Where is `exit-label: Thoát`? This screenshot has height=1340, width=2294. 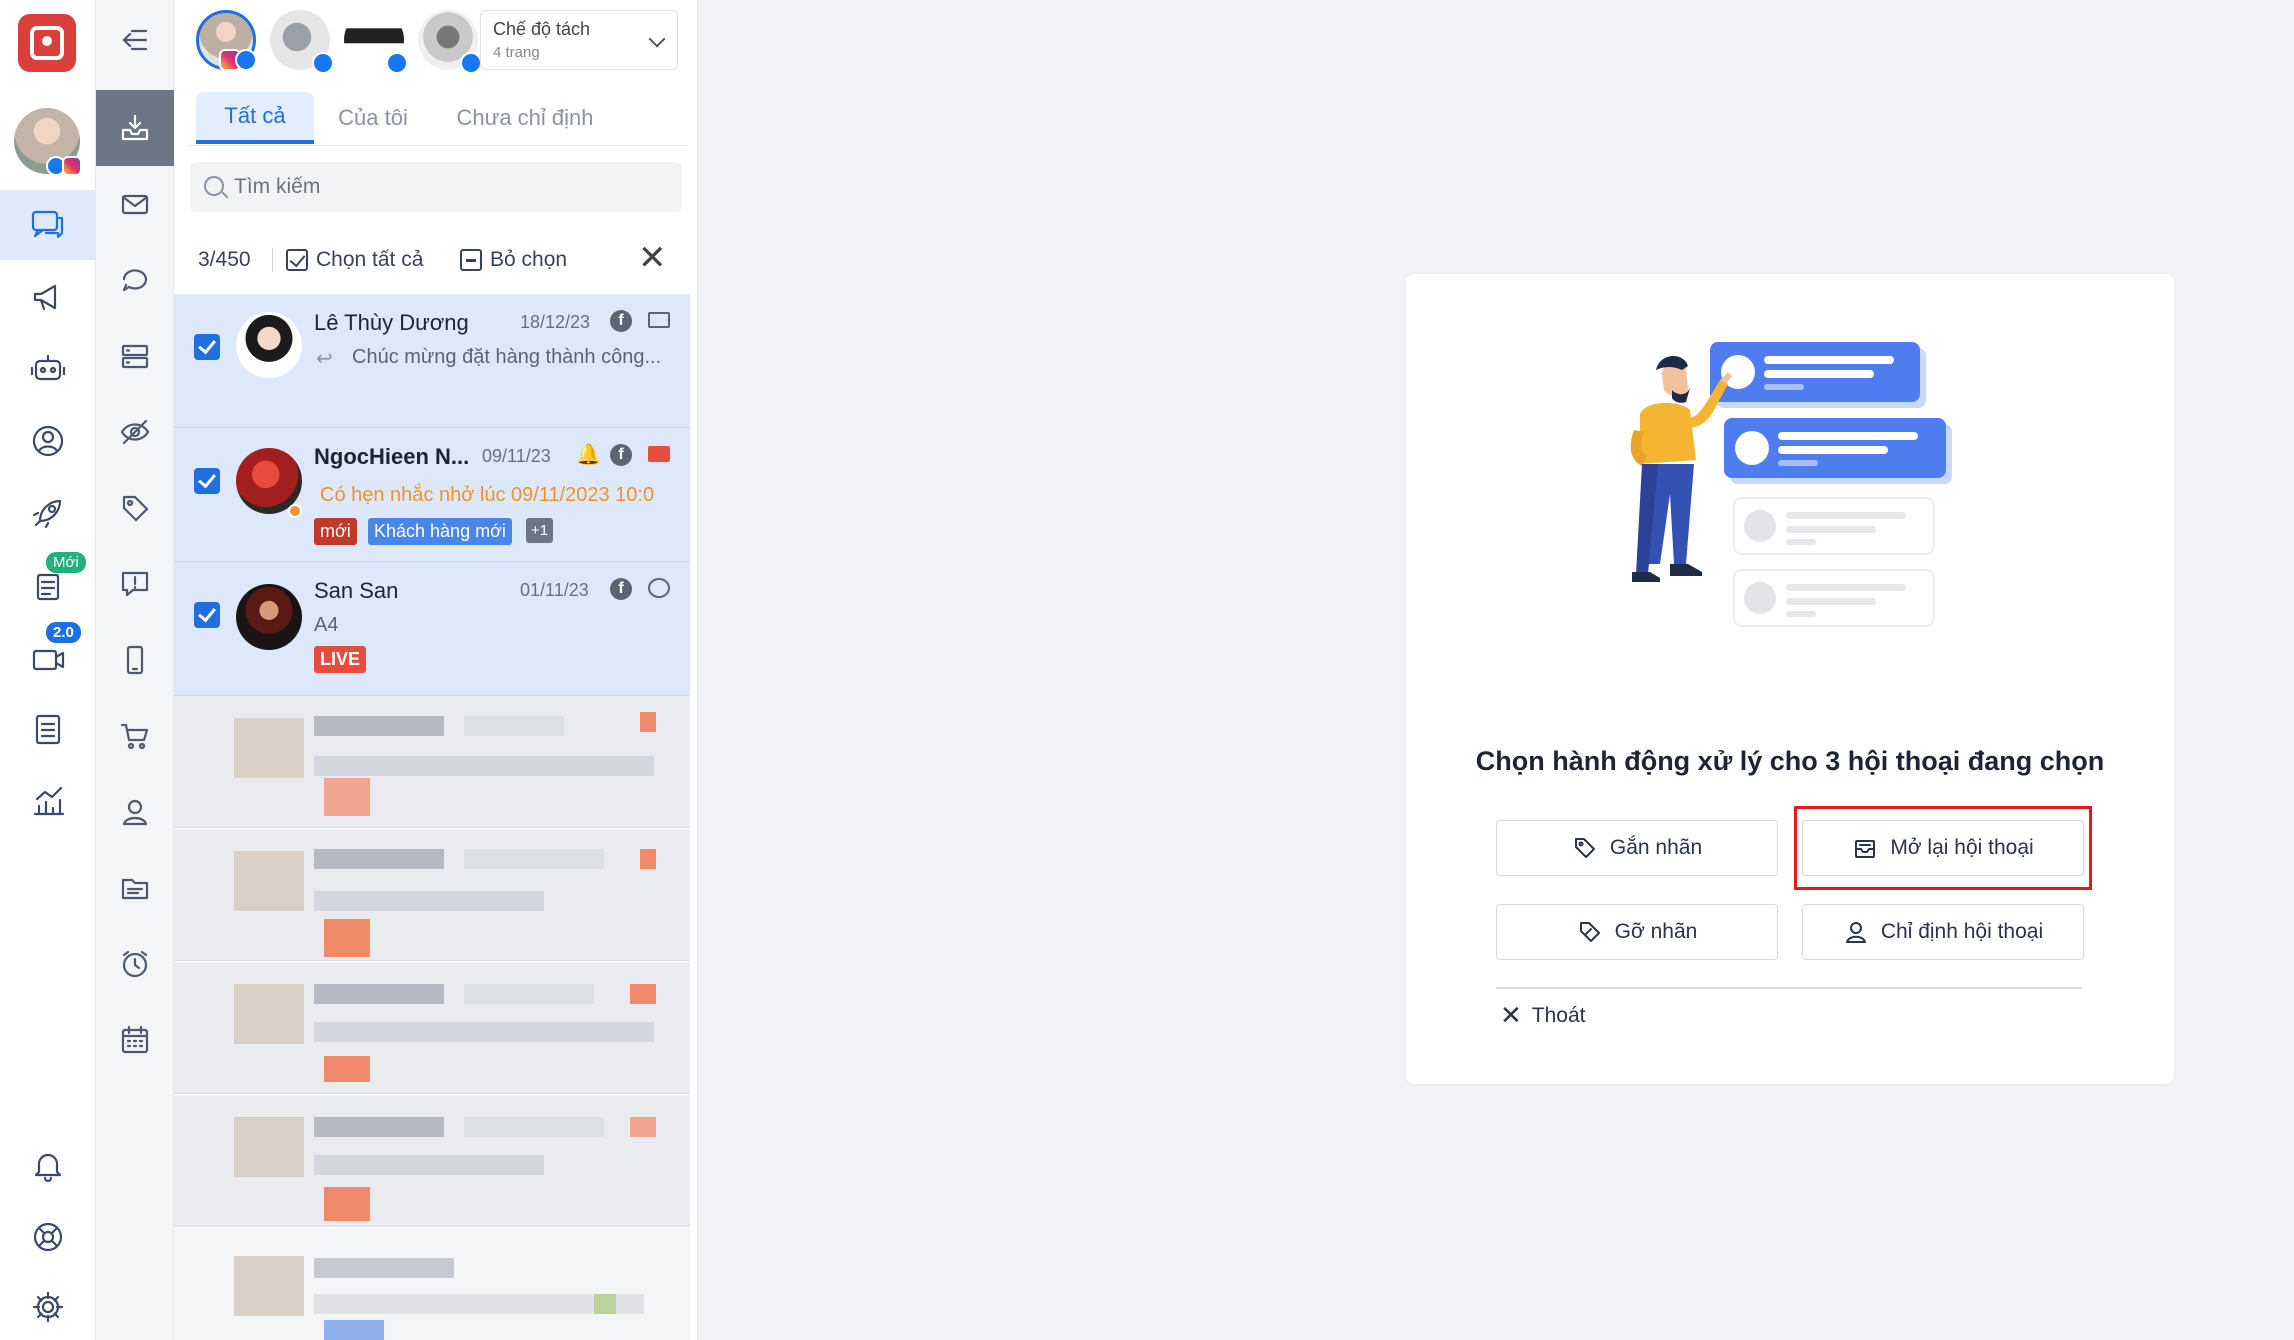
exit-label: Thoát is located at coordinates (1558, 1015).